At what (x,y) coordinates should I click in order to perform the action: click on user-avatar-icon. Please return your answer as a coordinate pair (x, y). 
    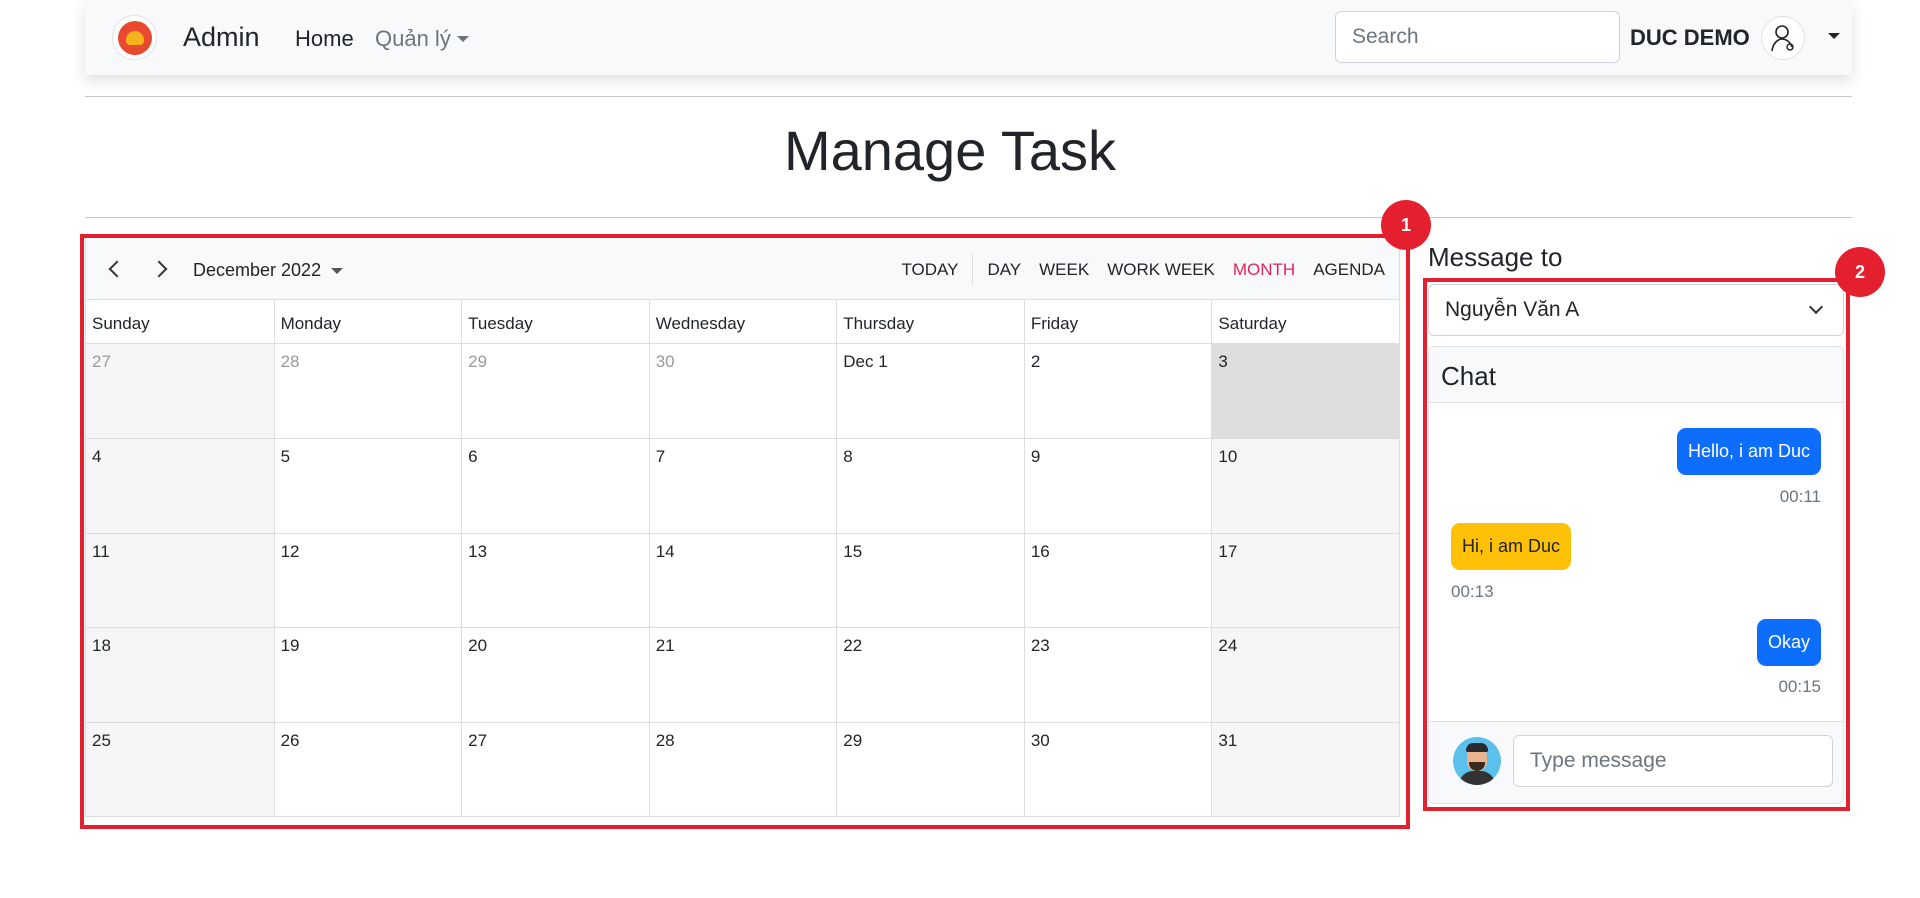
    Looking at the image, I should click on (1783, 38).